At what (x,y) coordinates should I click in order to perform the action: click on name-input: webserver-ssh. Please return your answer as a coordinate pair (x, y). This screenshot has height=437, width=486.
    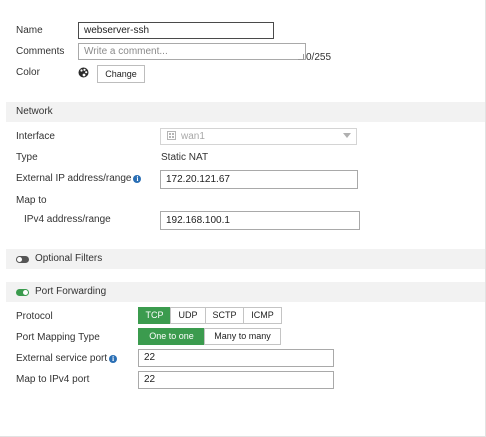
    Looking at the image, I should click on (176, 30).